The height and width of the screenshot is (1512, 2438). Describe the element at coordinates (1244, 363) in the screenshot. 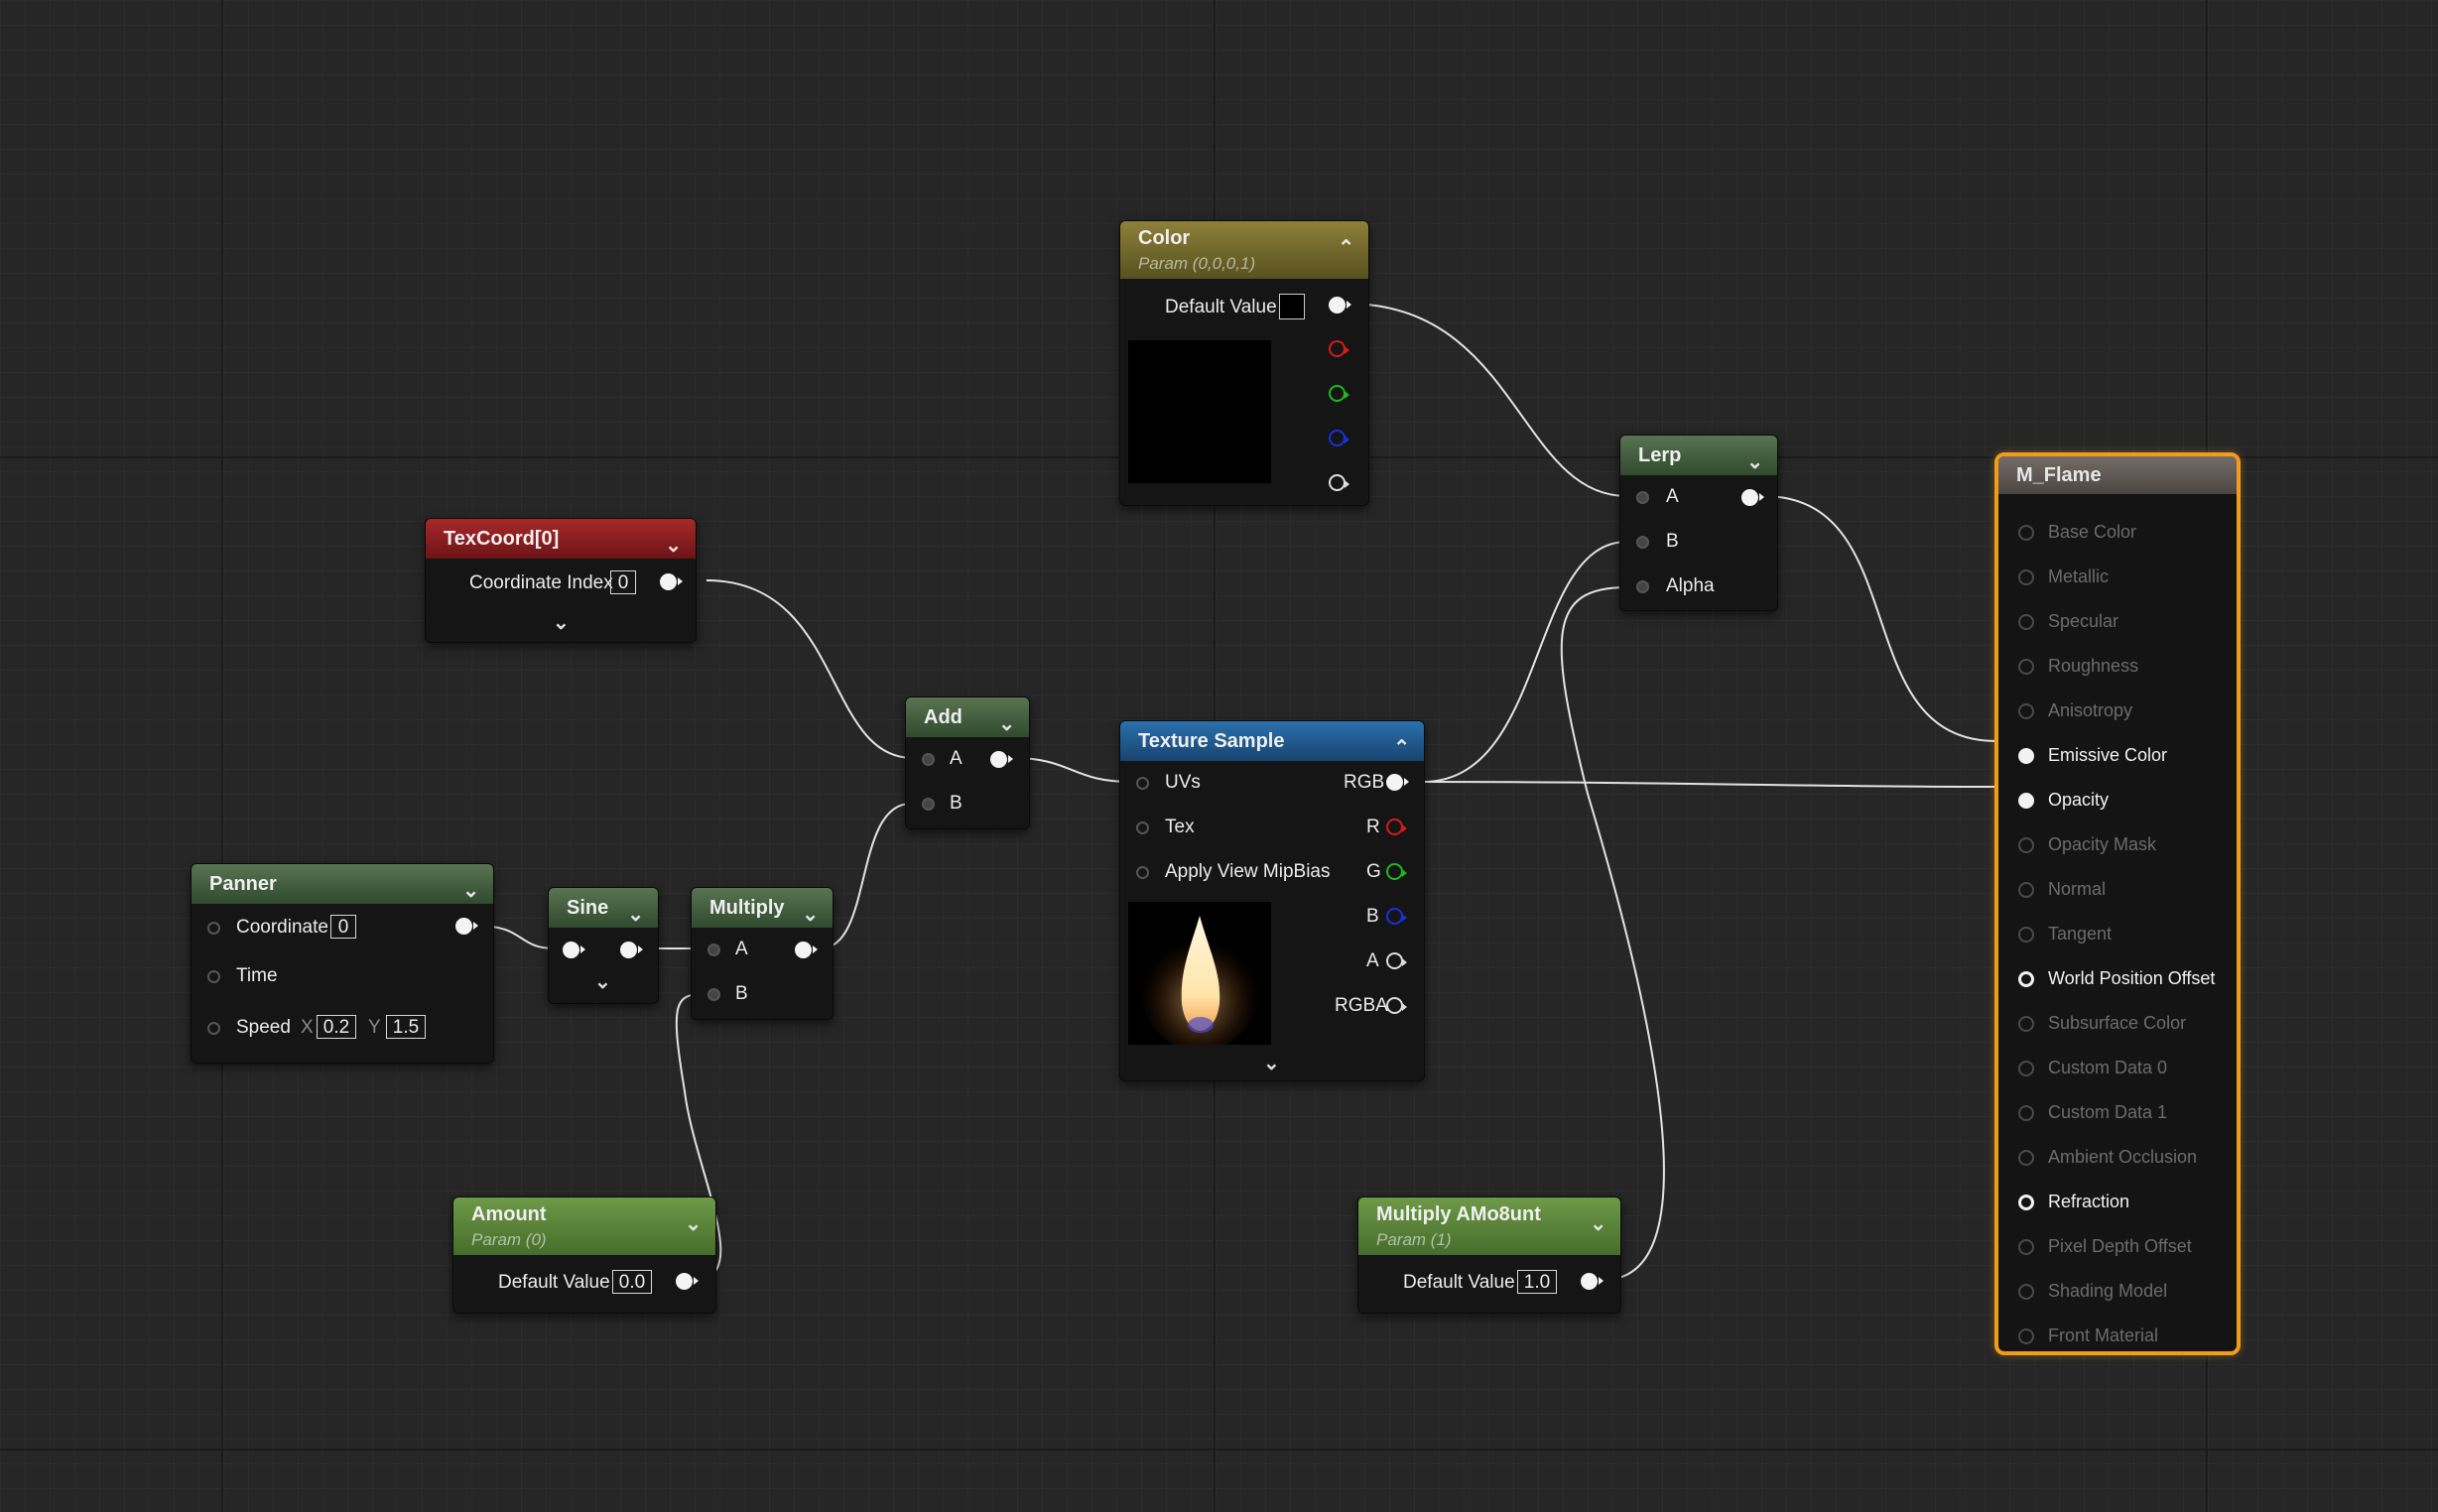

I see `color-param-node: Color Param (0,0,0,1) ⌃ Default Value` at that location.